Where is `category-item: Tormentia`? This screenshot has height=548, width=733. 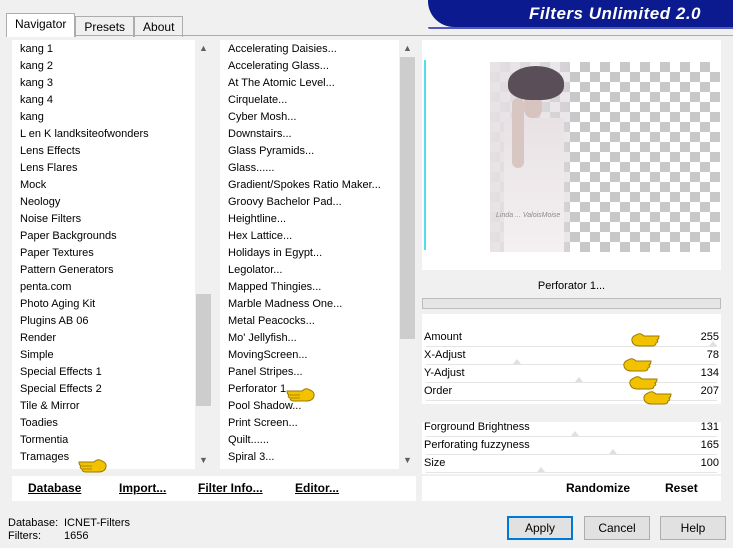 category-item: Tormentia is located at coordinates (84, 440).